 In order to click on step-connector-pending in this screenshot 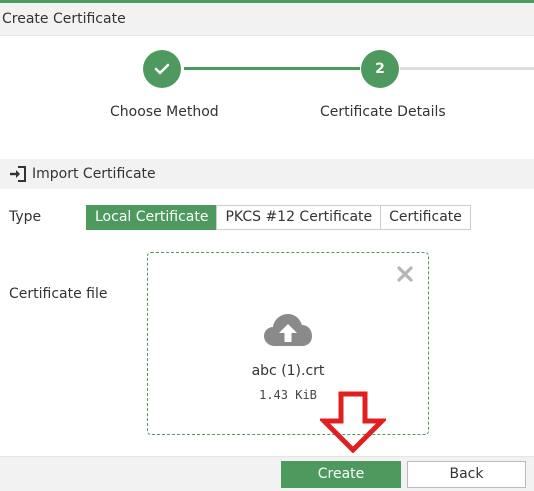, I will do `click(467, 68)`.